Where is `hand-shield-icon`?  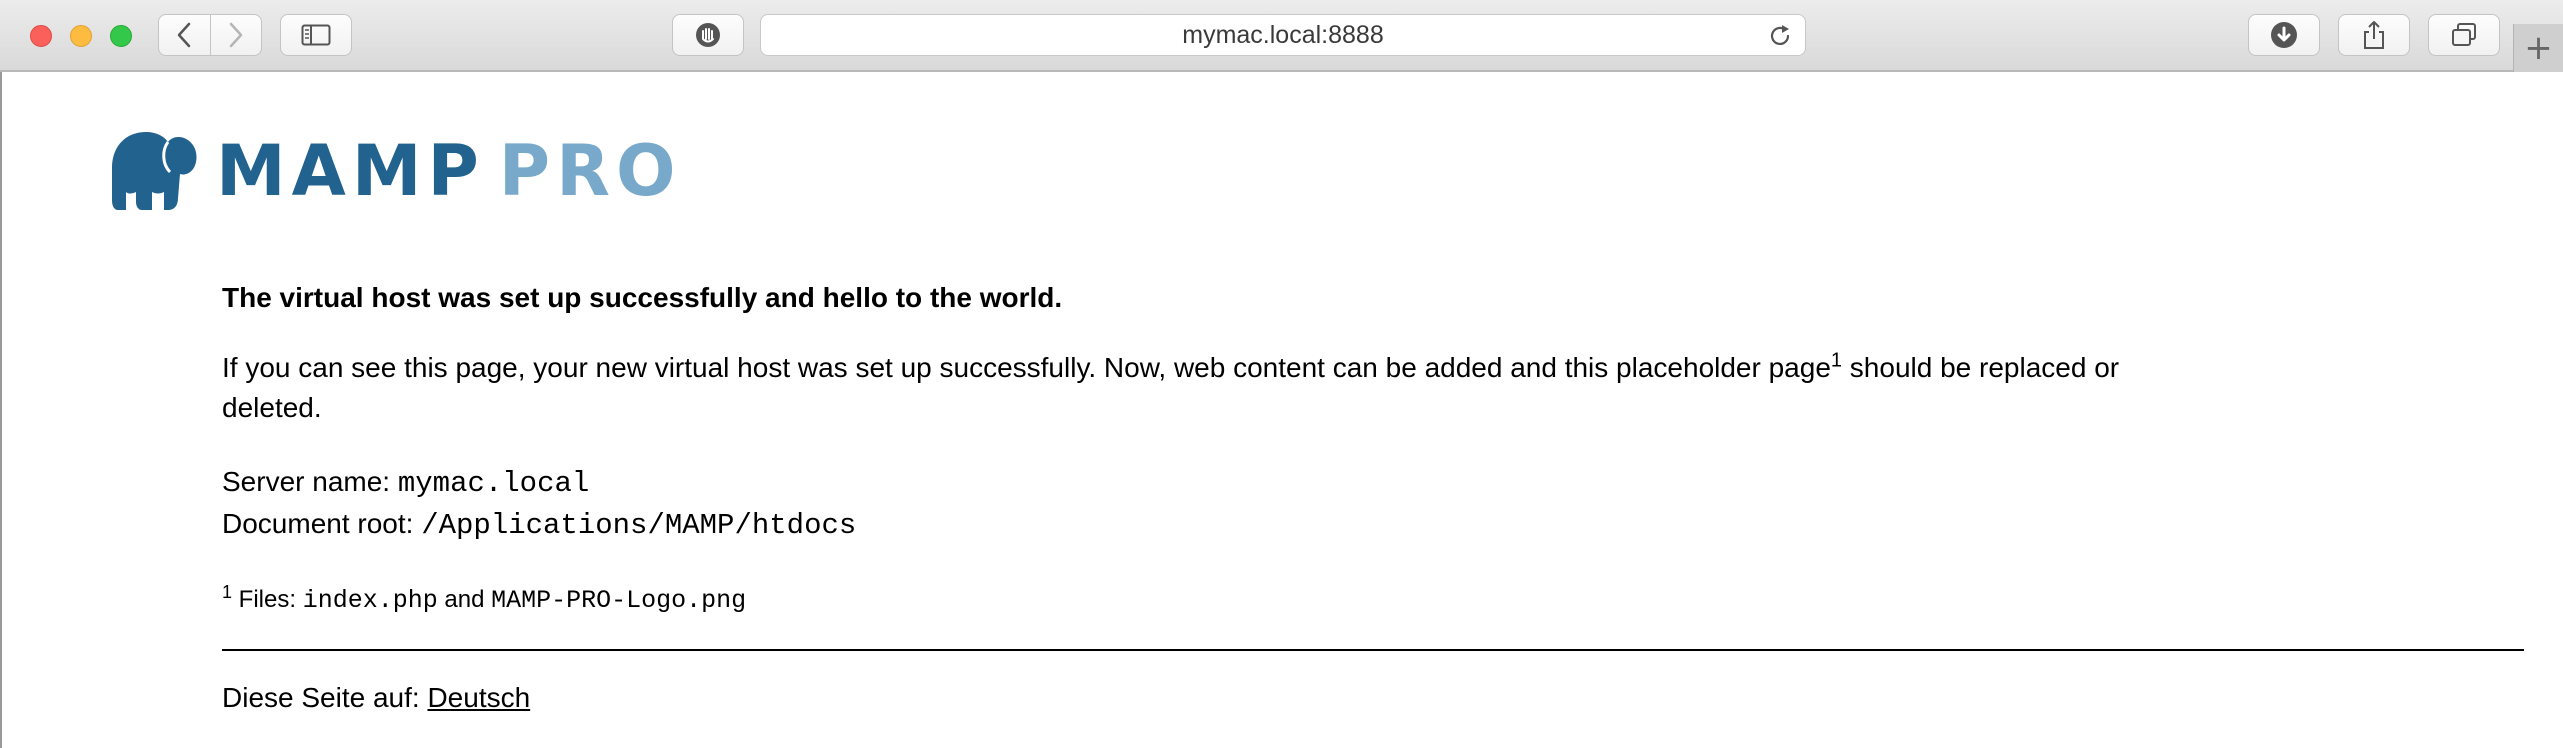
hand-shield-icon is located at coordinates (708, 35).